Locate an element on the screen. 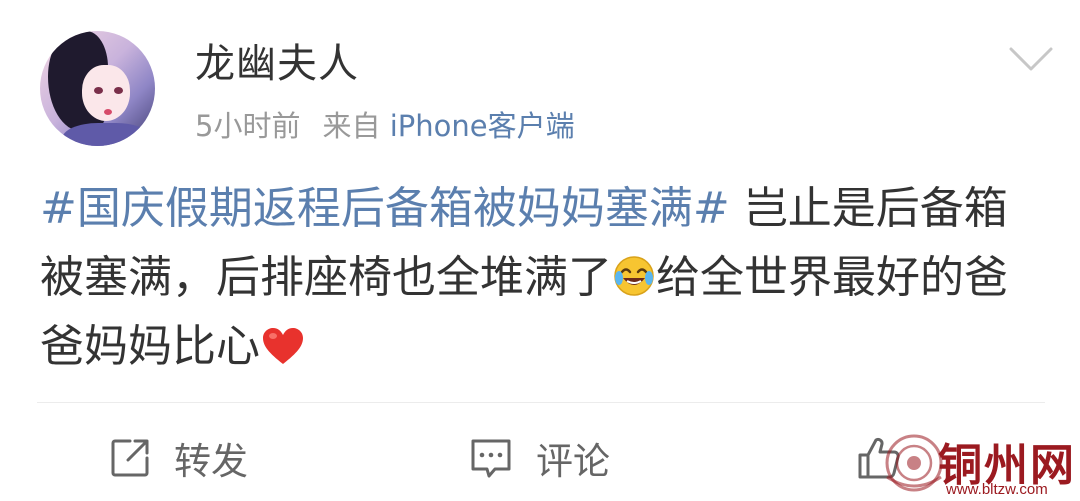 The width and height of the screenshot is (1080, 501). watermark-url: www.bltzw.com is located at coordinates (997, 489).